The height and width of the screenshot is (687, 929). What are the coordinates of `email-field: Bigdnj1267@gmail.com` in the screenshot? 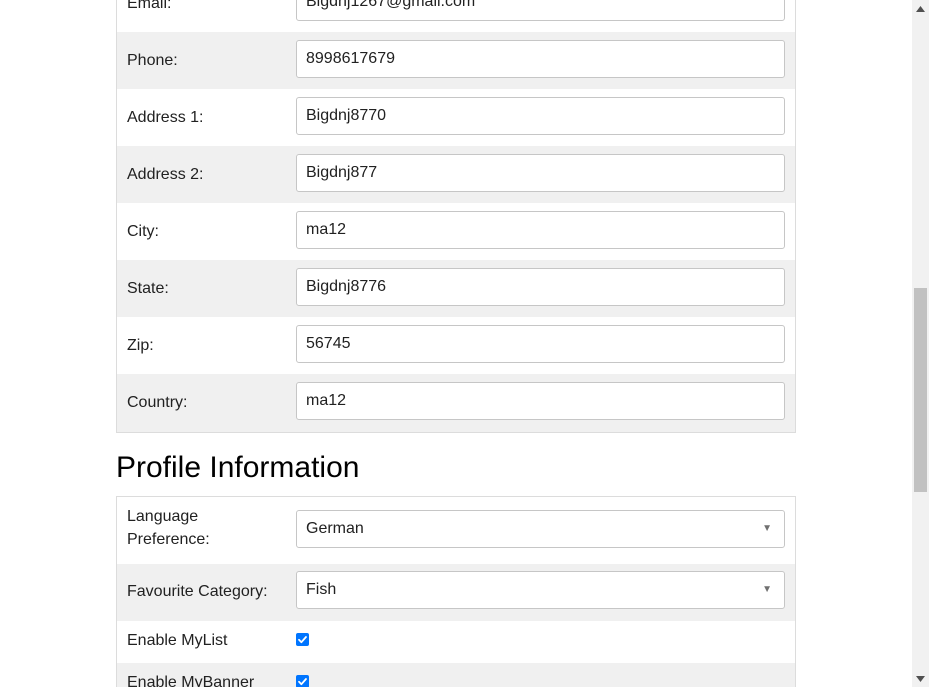 It's located at (540, 10).